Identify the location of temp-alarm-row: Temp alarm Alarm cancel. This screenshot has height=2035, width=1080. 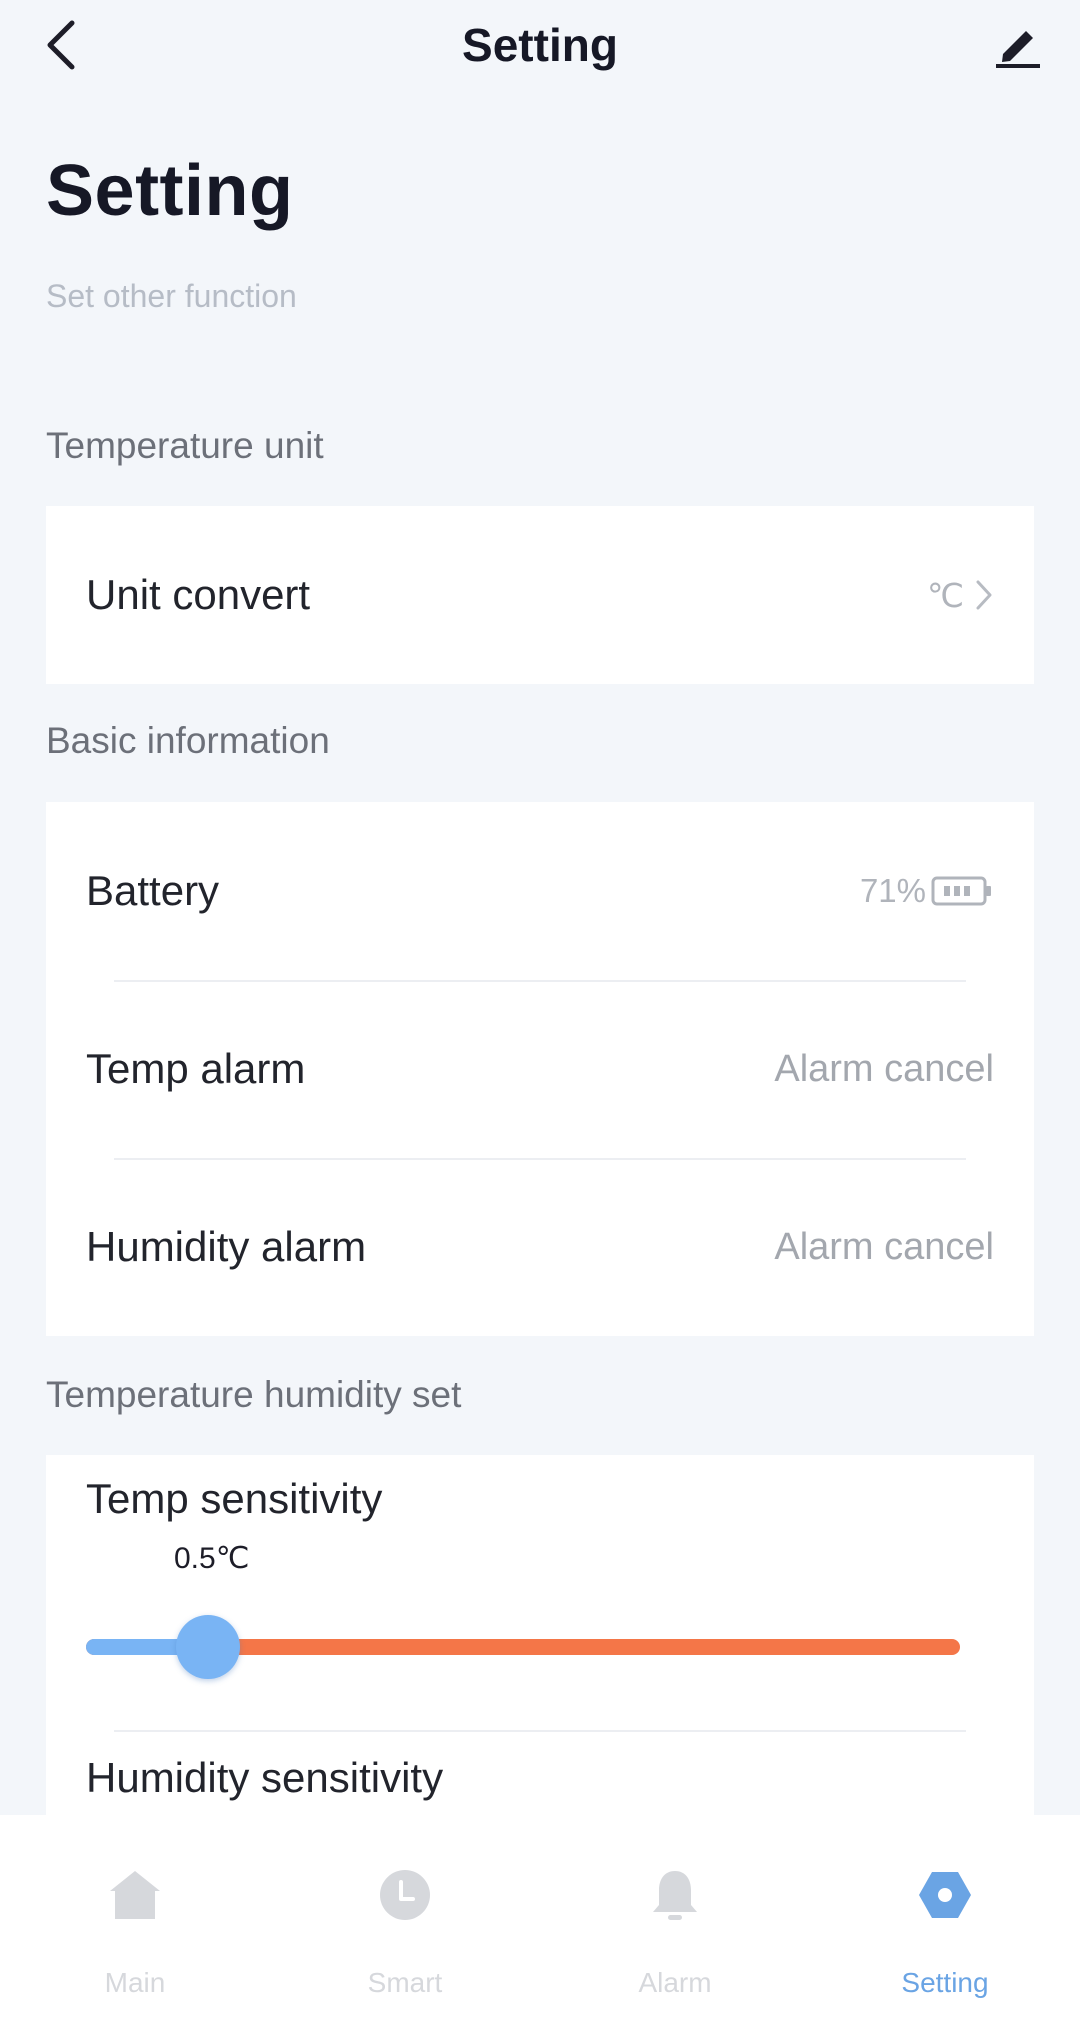
(540, 1069).